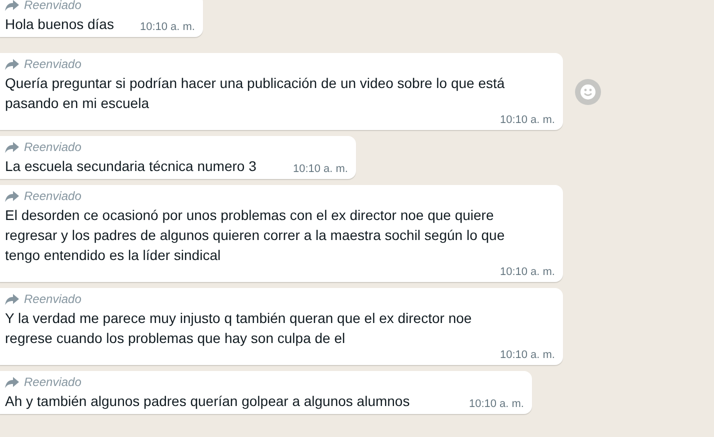 Image resolution: width=714 pixels, height=437 pixels. I want to click on message-text: Ah y también algunos padres querían golpear a algunos alumnos, so click(207, 401).